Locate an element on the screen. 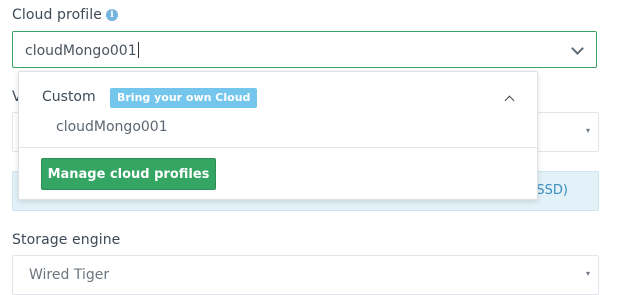  storage-engine-value: Wired Tiger is located at coordinates (69, 275).